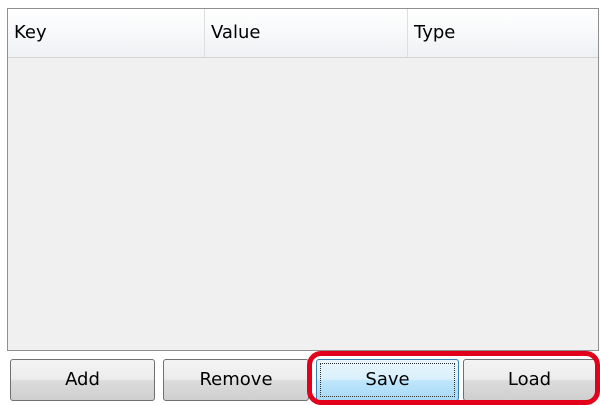  What do you see at coordinates (306, 33) in the screenshot?
I see `column-header-value: Value` at bounding box center [306, 33].